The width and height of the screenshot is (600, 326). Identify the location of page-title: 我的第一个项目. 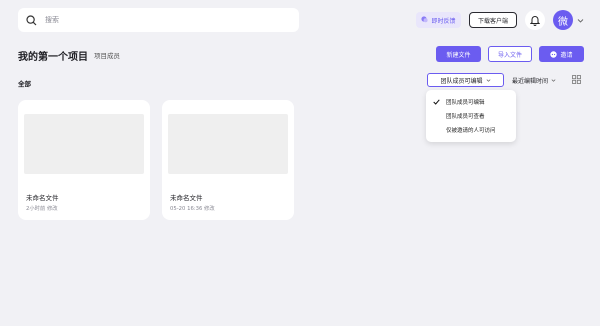
(53, 57).